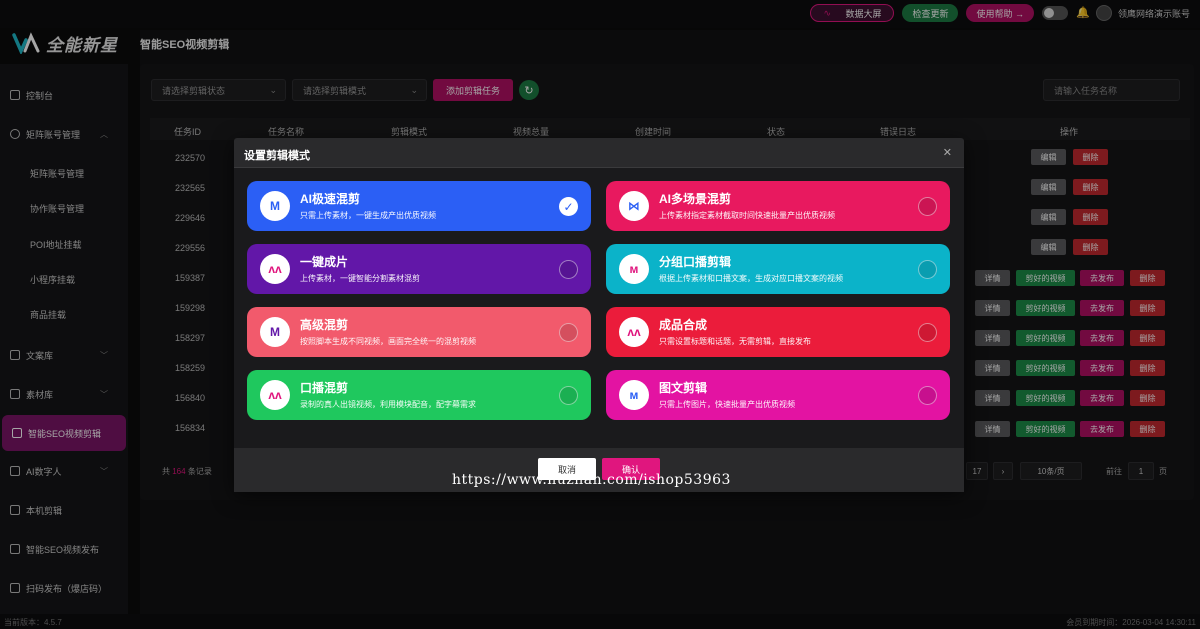 This screenshot has width=1200, height=629. Describe the element at coordinates (591, 480) in the screenshot. I see `watermark-text: https://www.huzhan.com/ishop53963` at that location.